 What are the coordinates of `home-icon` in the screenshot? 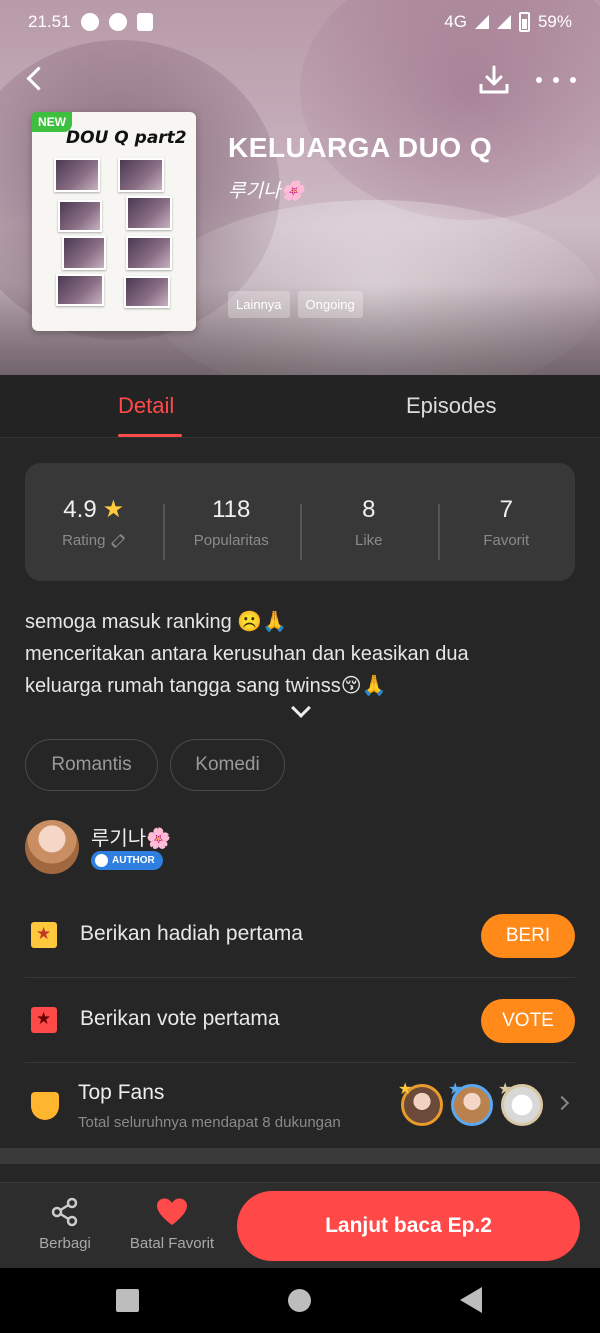 It's located at (299, 1300).